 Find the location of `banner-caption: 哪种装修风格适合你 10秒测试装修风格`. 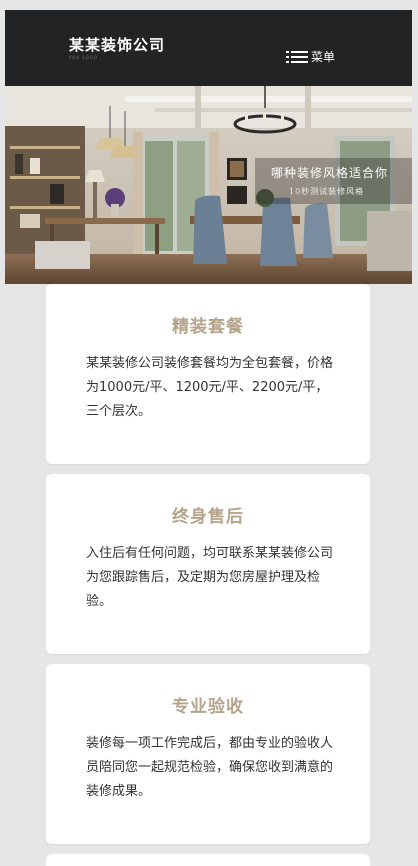

banner-caption: 哪种装修风格适合你 10秒测试装修风格 is located at coordinates (333, 181).